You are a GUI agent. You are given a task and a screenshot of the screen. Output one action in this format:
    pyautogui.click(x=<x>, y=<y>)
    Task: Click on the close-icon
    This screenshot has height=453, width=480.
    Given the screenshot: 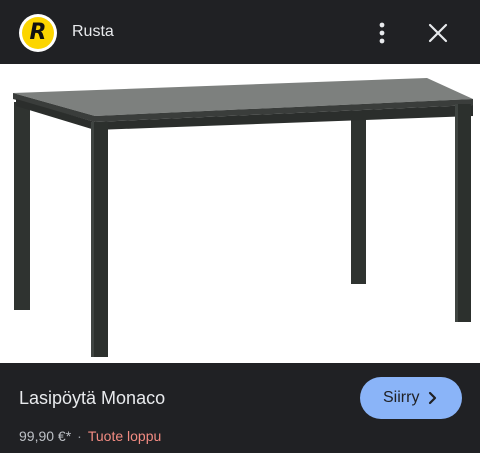 What is the action you would take?
    pyautogui.click(x=438, y=33)
    